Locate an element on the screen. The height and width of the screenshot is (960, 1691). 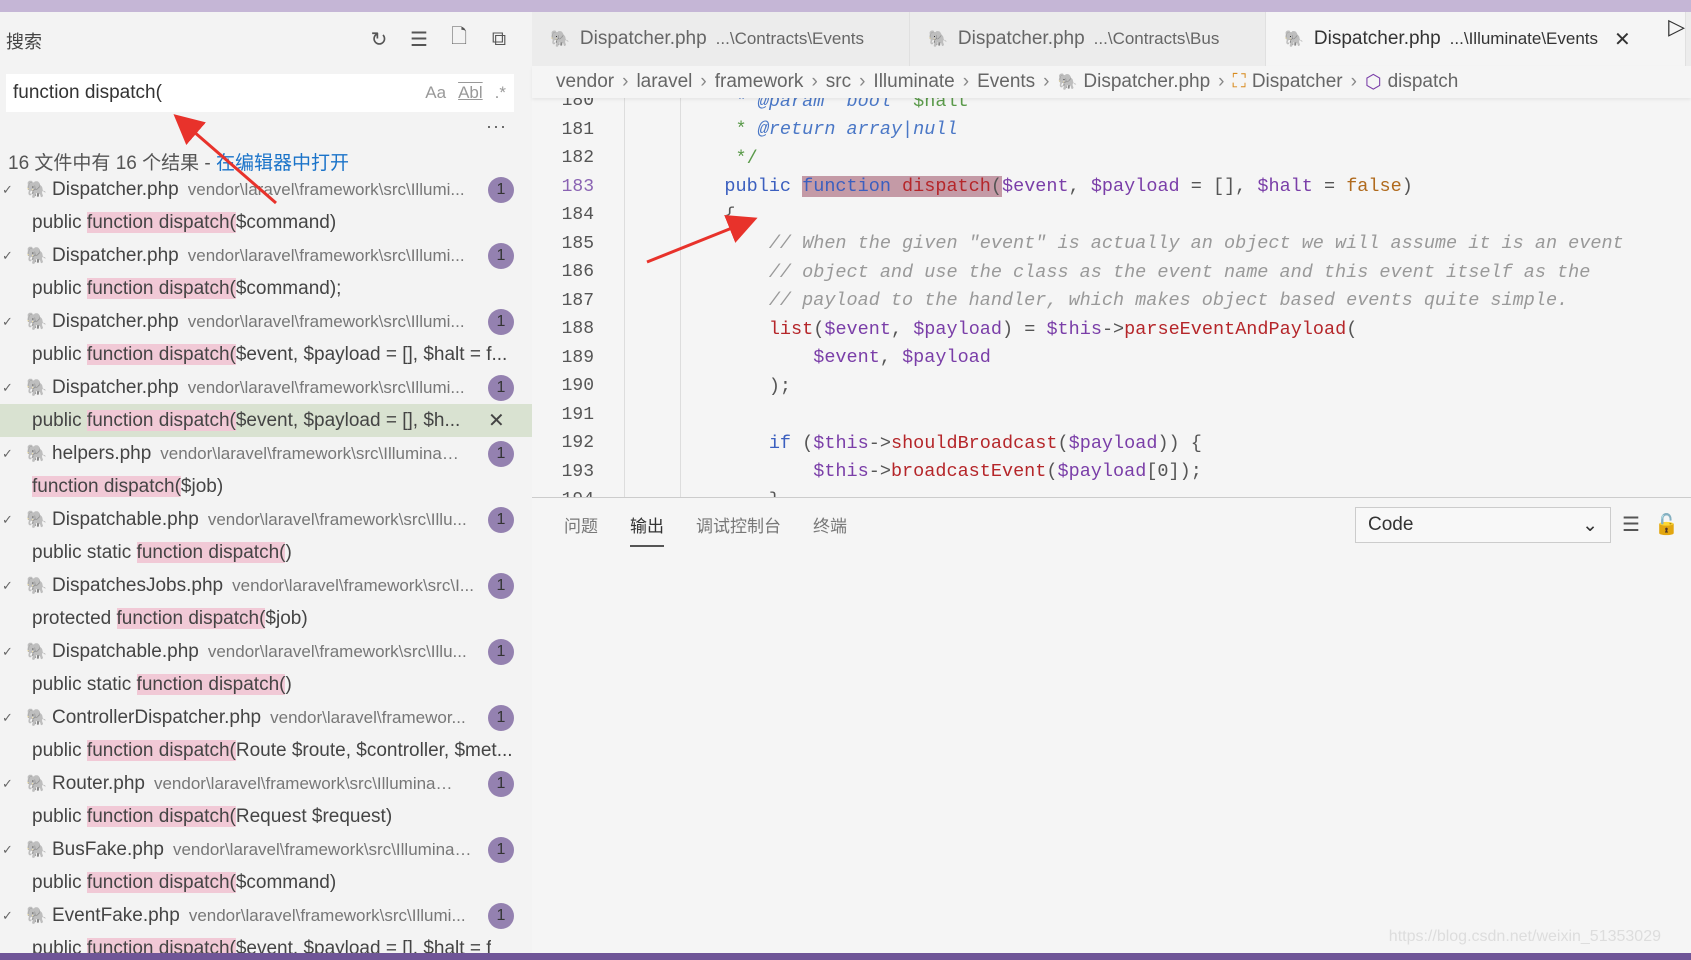
match-case-toggle: Aa is located at coordinates (435, 93).